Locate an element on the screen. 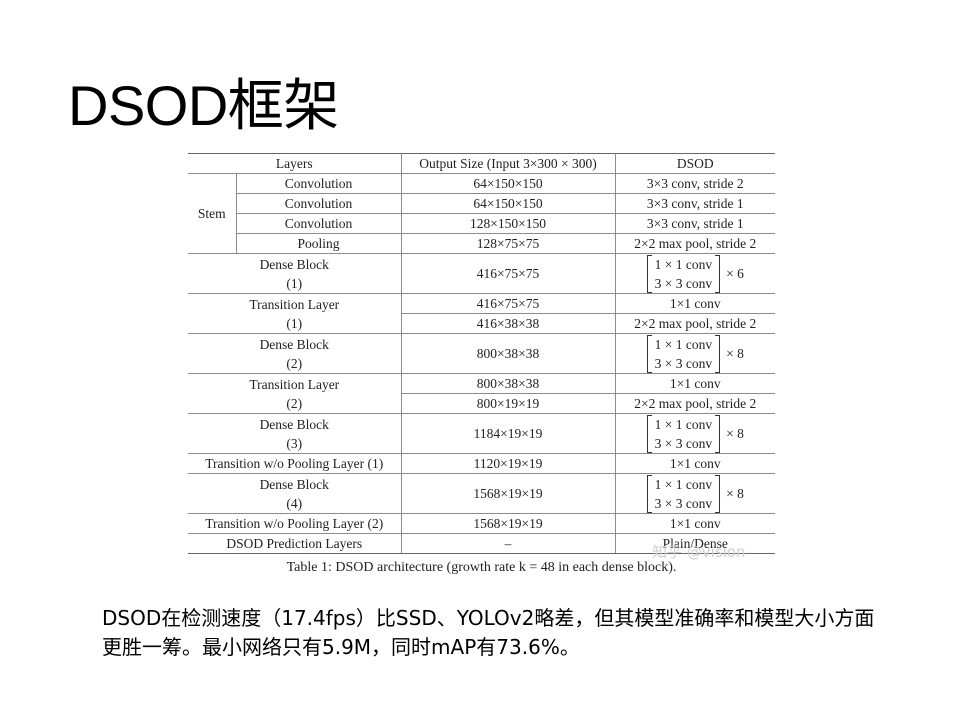 This screenshot has height=720, width=960. header-layers: Layers is located at coordinates (295, 163).